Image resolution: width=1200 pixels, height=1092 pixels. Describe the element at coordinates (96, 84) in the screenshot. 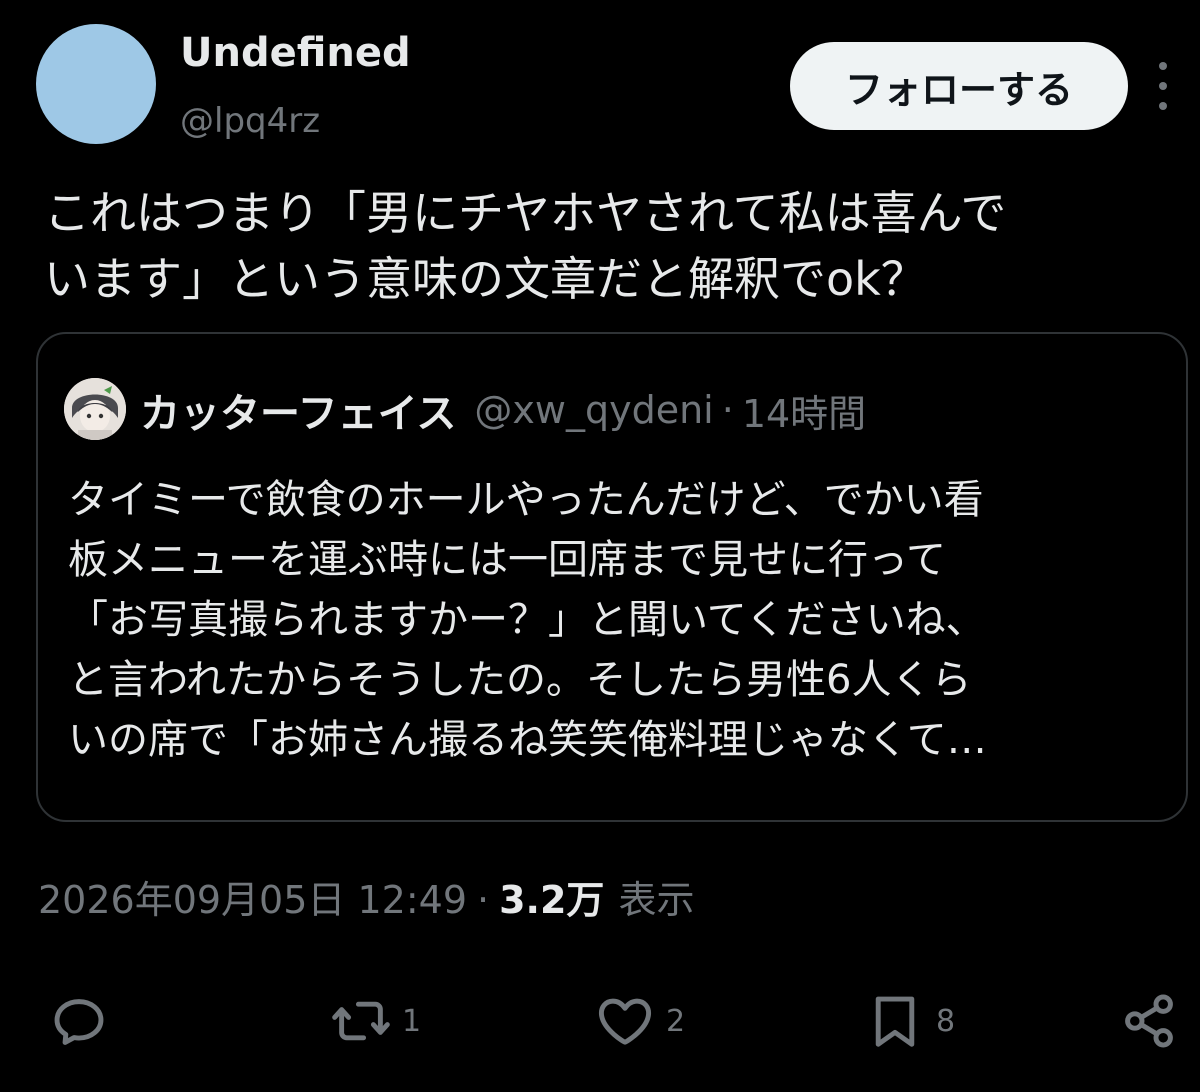

I see `author-avatar` at that location.